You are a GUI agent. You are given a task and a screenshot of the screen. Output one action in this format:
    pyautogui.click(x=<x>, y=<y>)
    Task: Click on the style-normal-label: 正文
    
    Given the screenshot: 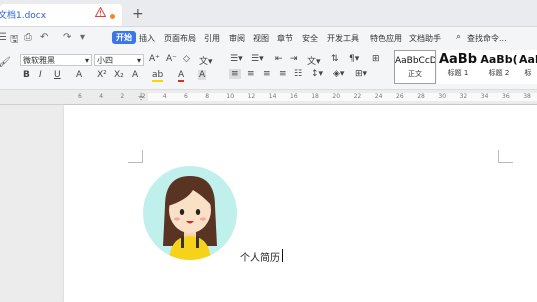 What is the action you would take?
    pyautogui.click(x=415, y=74)
    